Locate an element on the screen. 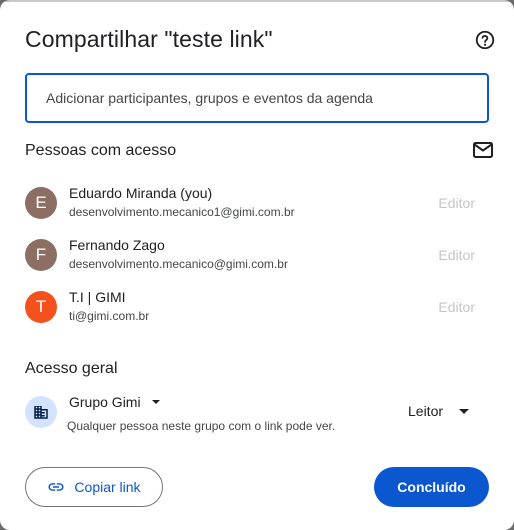 The height and width of the screenshot is (530, 514). person-email: desenvolvimento.mecanico@gimi.com.br is located at coordinates (178, 264).